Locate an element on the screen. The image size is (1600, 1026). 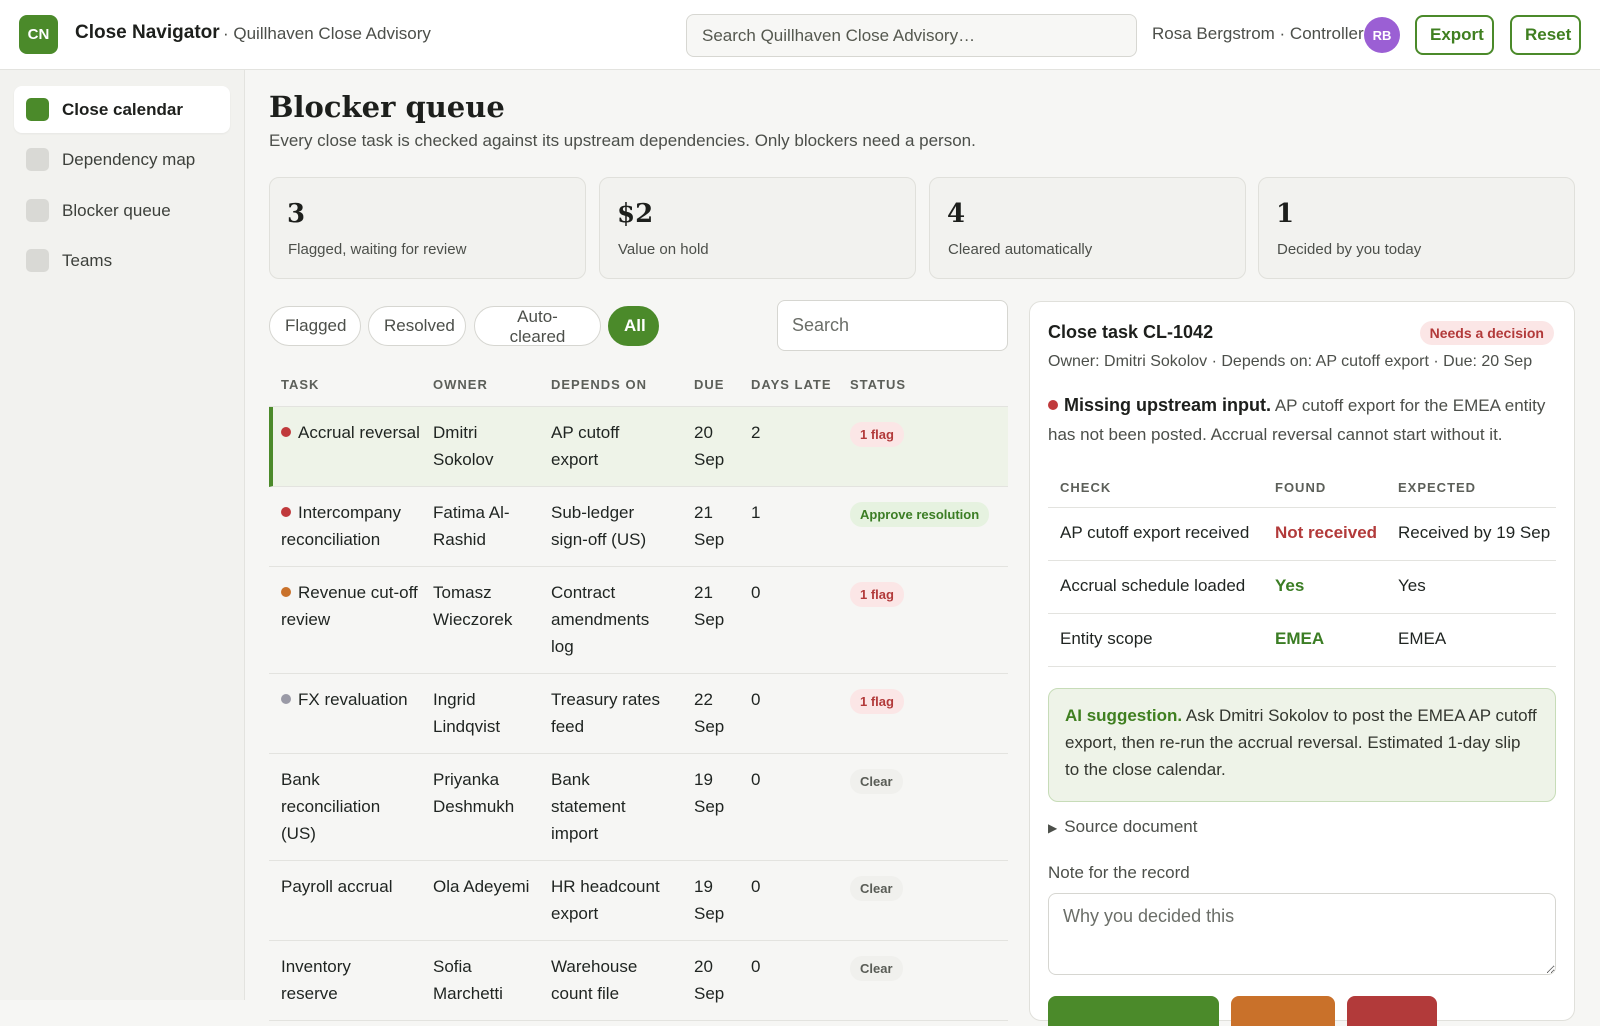
export-button: Export is located at coordinates (1454, 35).